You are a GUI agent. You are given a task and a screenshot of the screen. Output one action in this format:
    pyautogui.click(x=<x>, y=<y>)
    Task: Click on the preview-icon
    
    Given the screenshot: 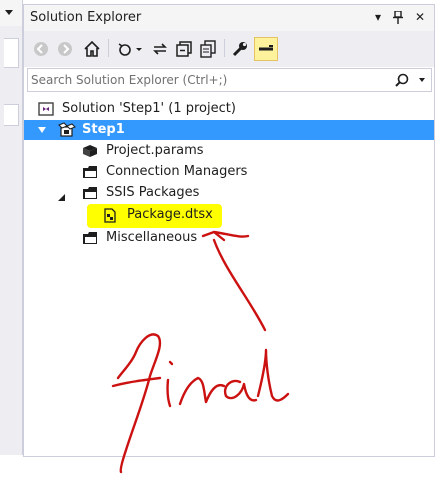 What is the action you would take?
    pyautogui.click(x=266, y=49)
    